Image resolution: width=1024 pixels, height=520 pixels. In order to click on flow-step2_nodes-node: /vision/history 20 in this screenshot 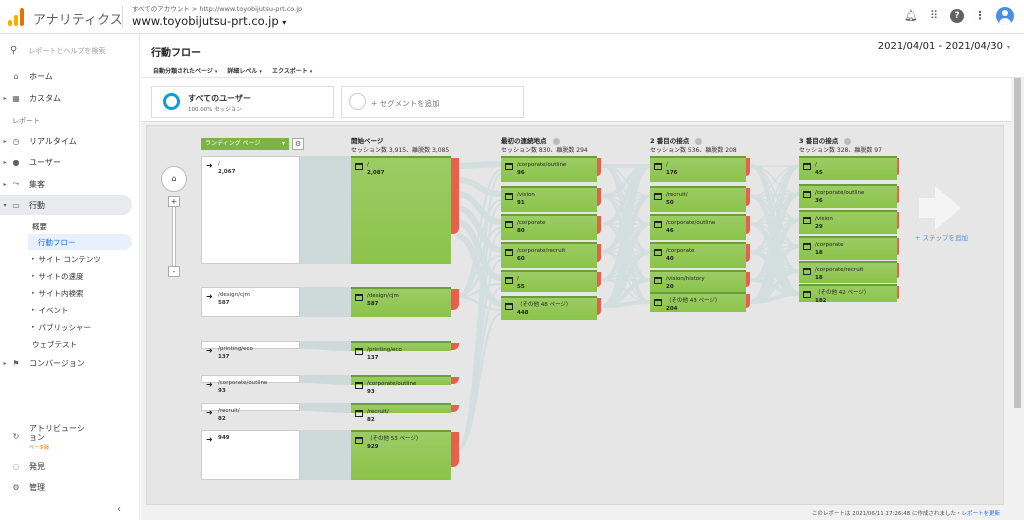, I will do `click(700, 281)`.